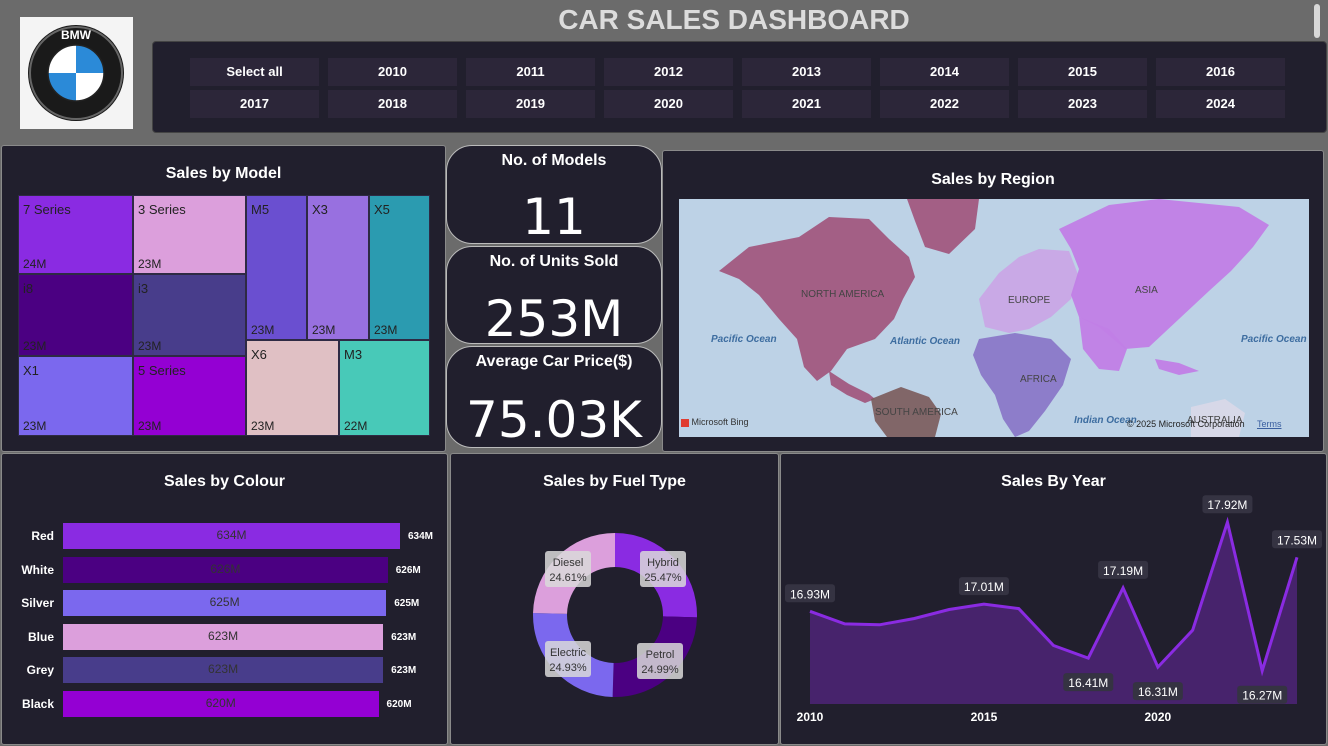 Image resolution: width=1328 pixels, height=746 pixels. What do you see at coordinates (162, 370) in the screenshot?
I see `treemap-tile-name: 5 Series` at bounding box center [162, 370].